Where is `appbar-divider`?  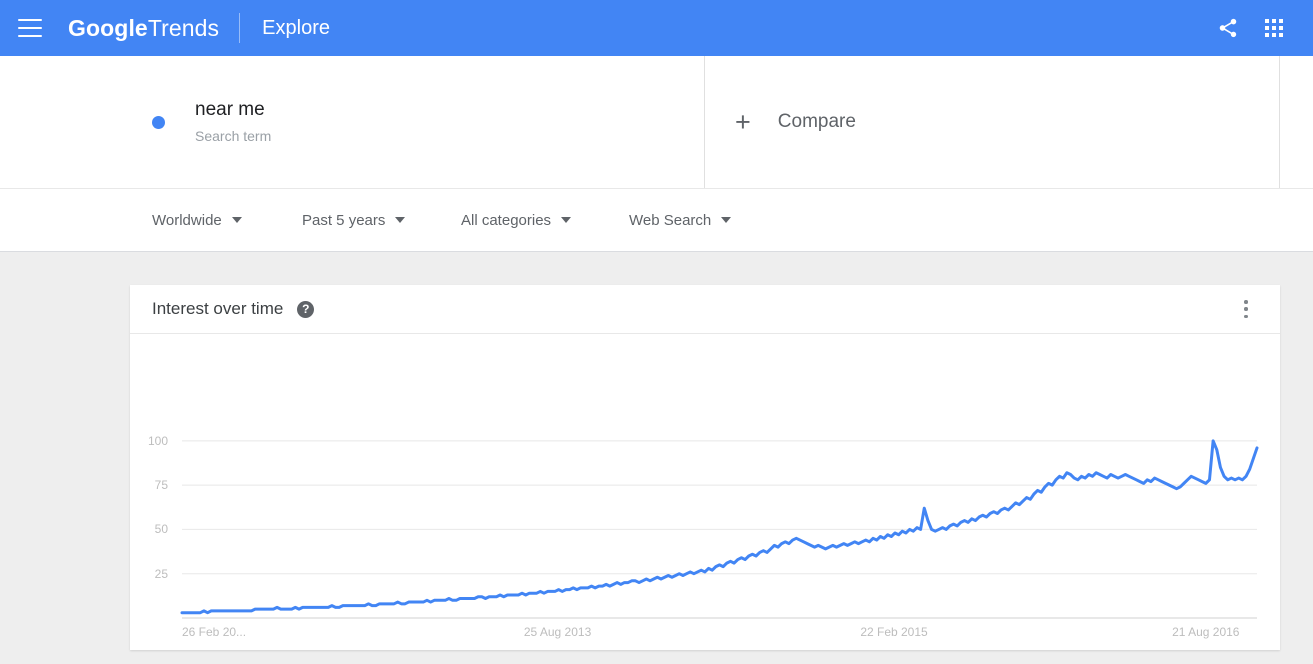
appbar-divider is located at coordinates (240, 28).